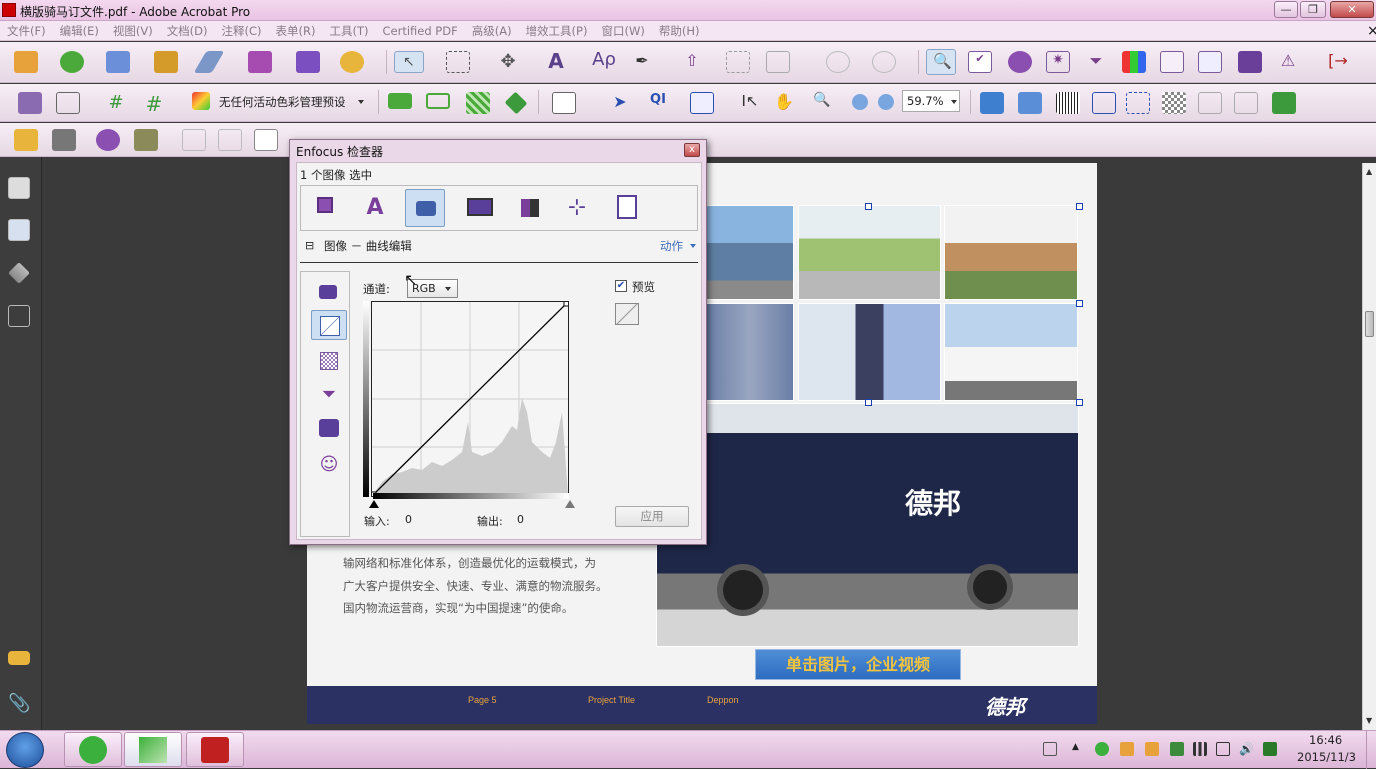  I want to click on menu-window: 窗口(W), so click(622, 31).